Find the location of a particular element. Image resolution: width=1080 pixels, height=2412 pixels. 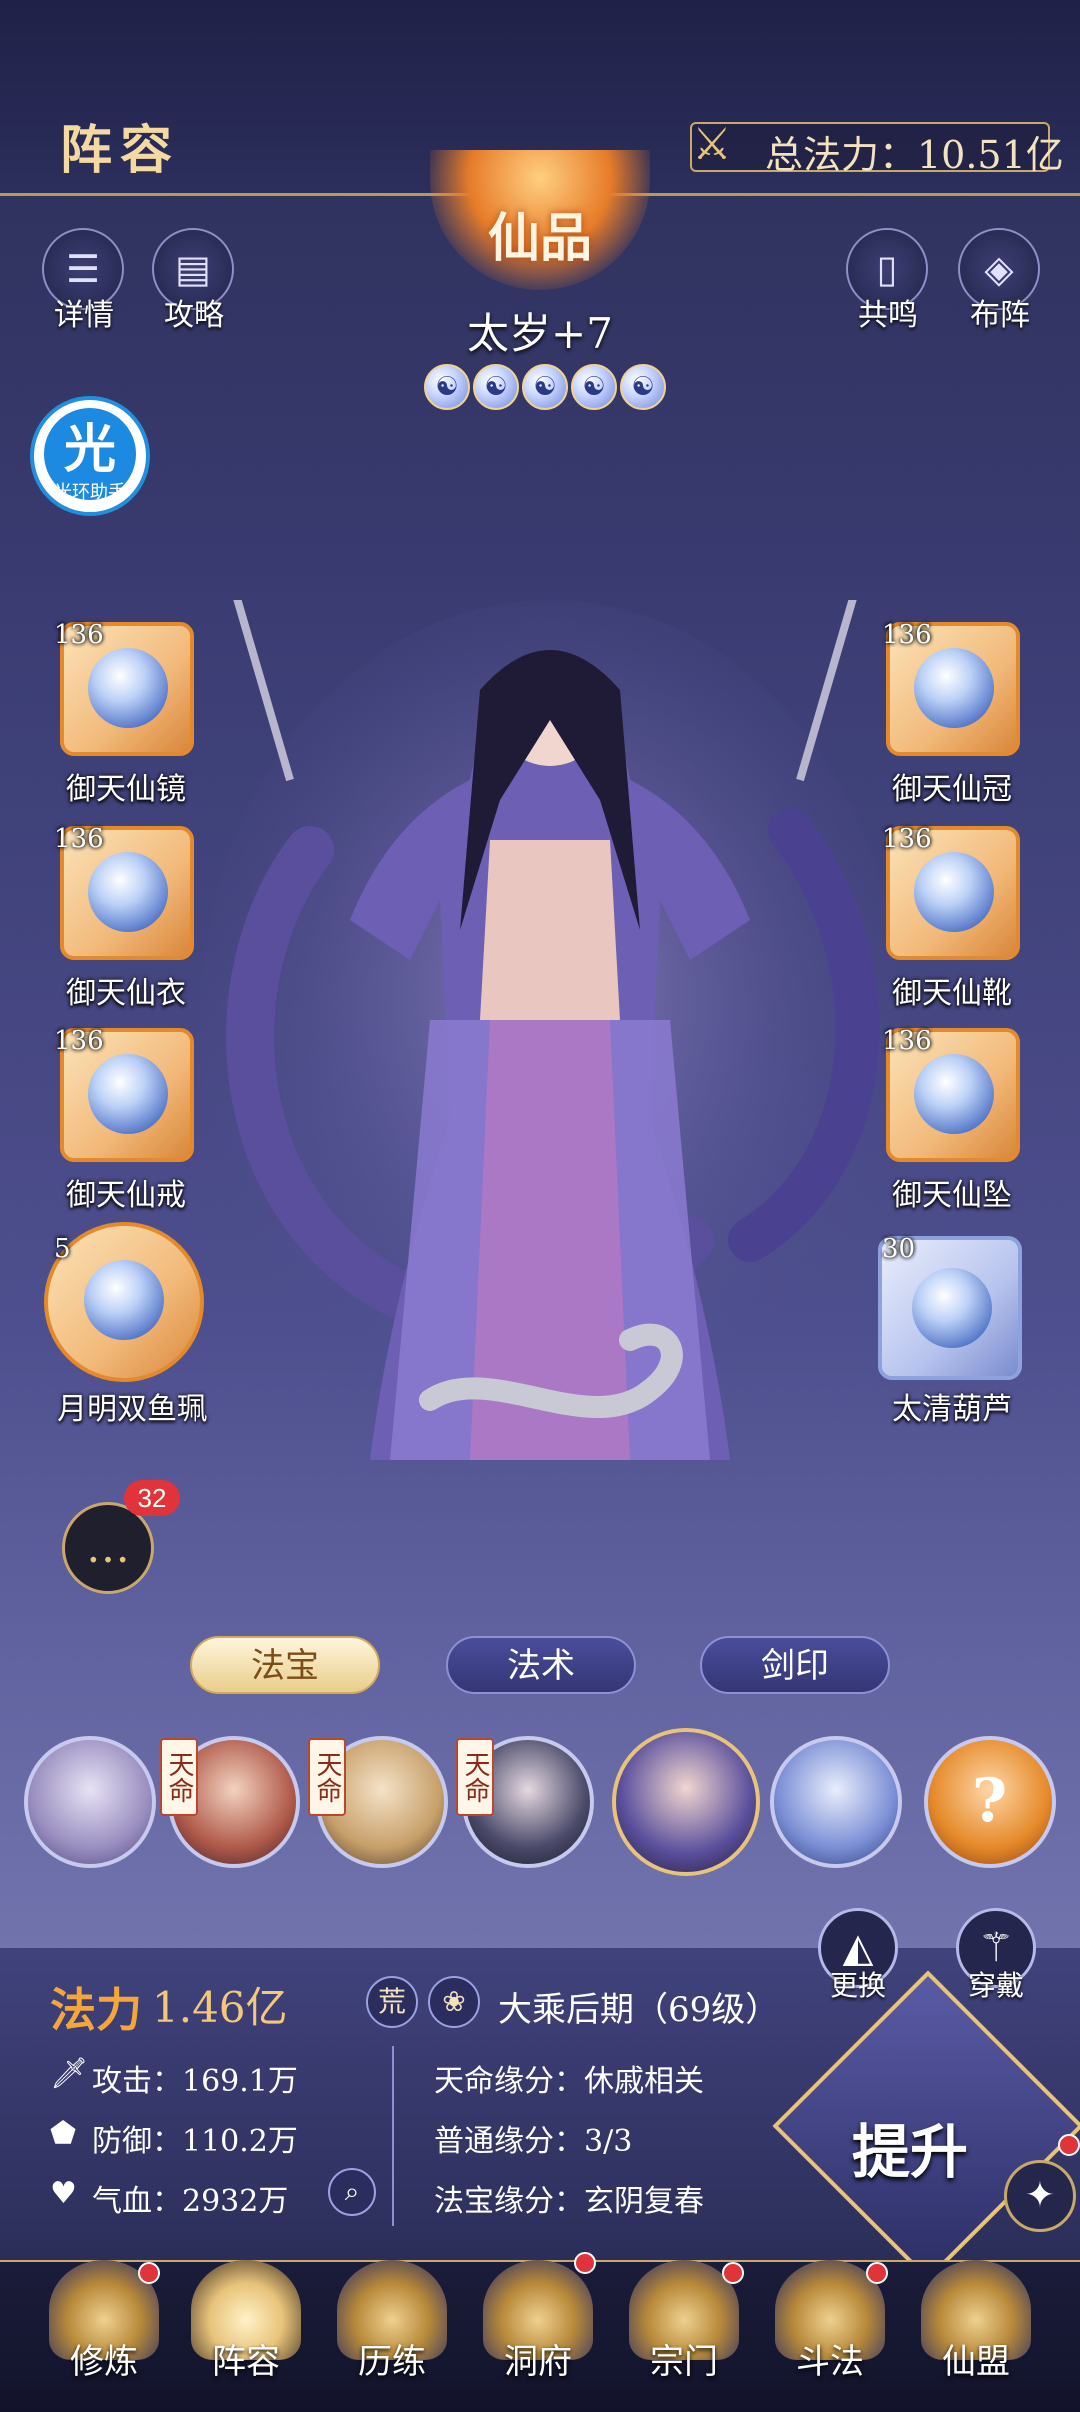

pendant-icon is located at coordinates (124, 1300).